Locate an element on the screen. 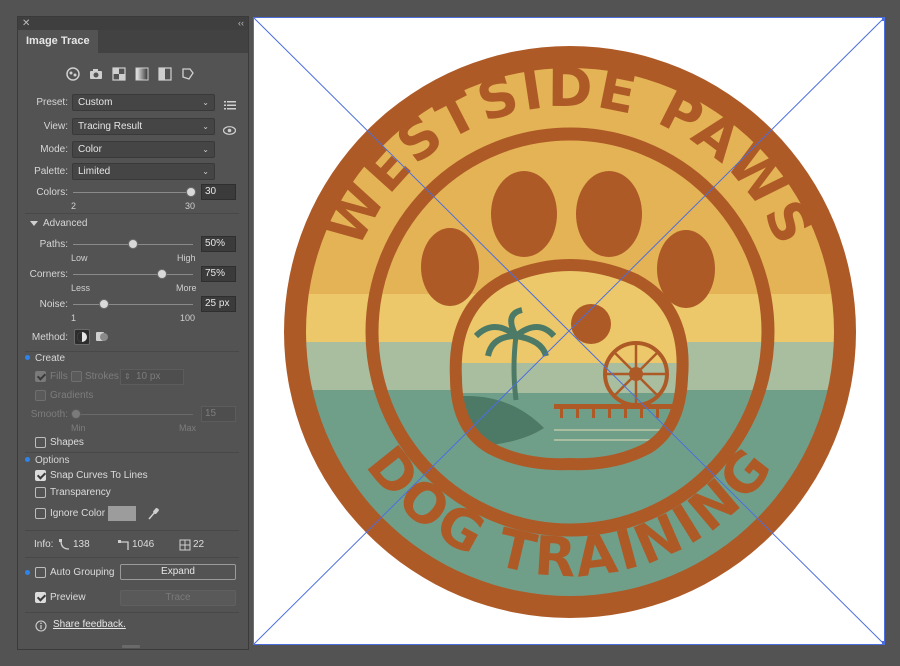  gradients-checkbox is located at coordinates (40, 395).